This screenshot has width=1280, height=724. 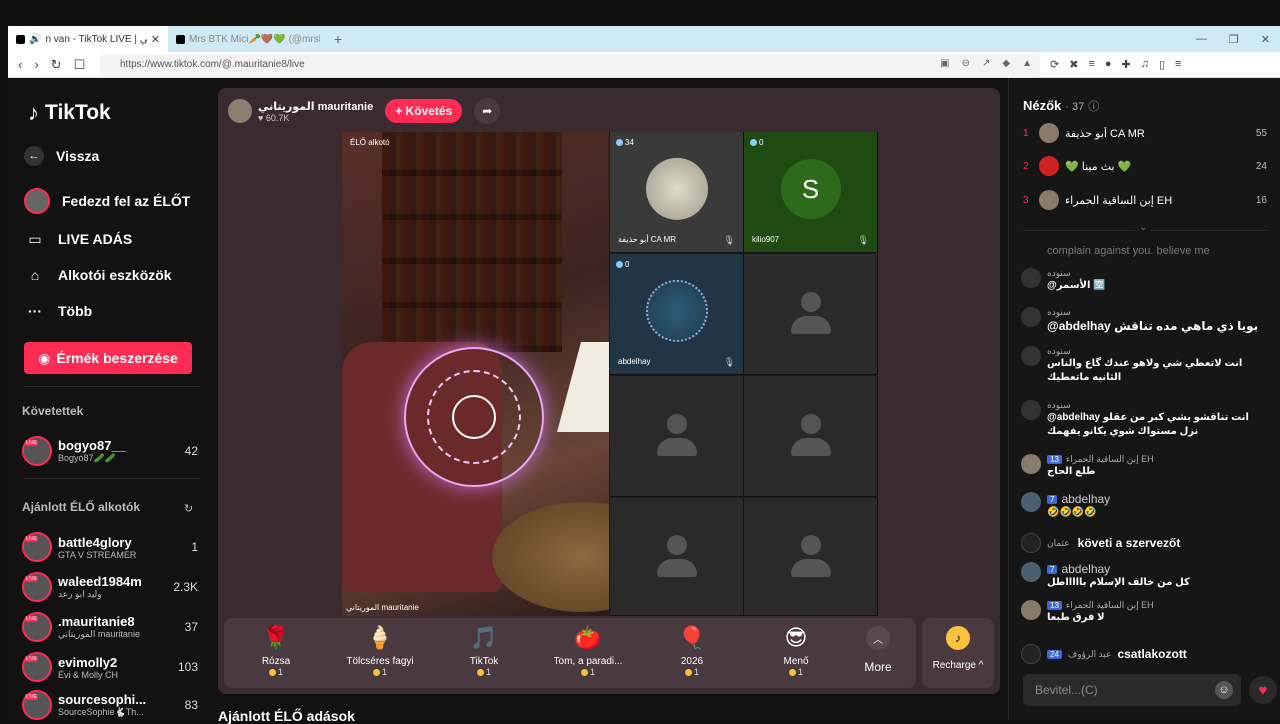 I want to click on chat-message: عثمان követi a szervezőt, so click(x=1145, y=543).